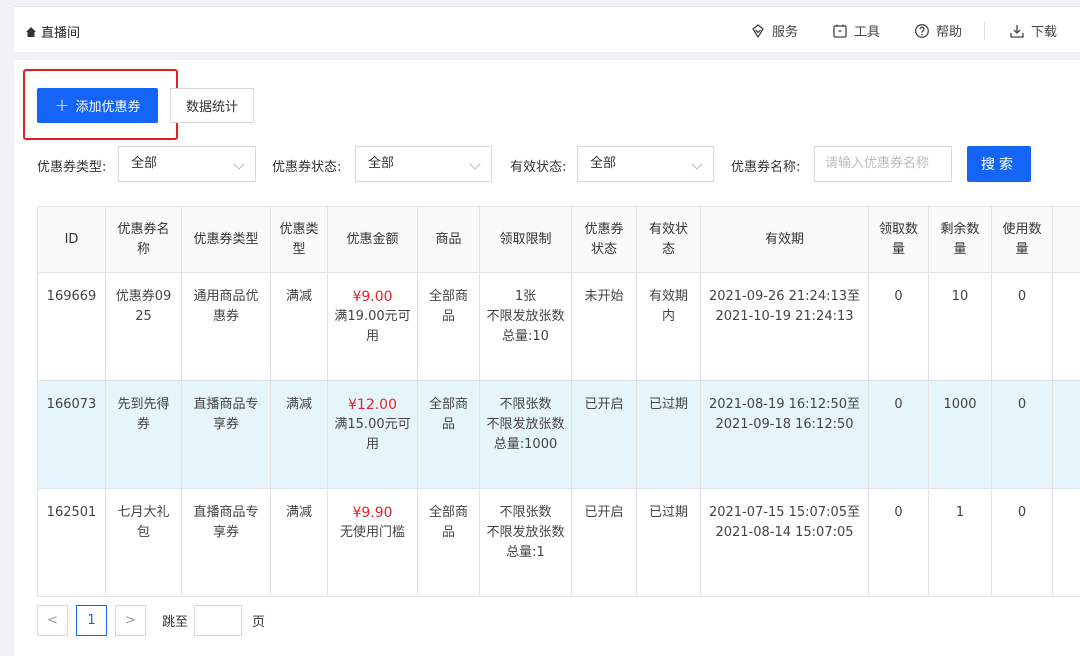  I want to click on amount-value: ¥12.00, so click(372, 405).